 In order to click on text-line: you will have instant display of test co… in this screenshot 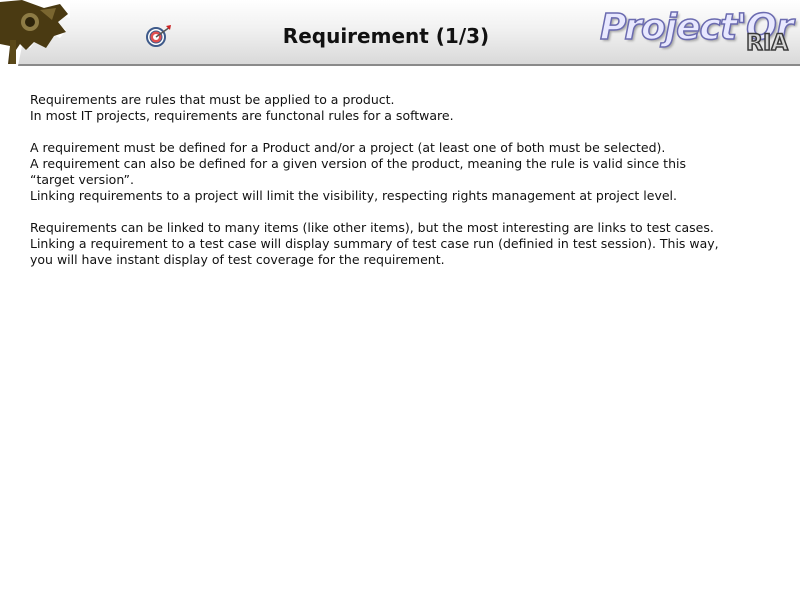, I will do `click(237, 259)`.